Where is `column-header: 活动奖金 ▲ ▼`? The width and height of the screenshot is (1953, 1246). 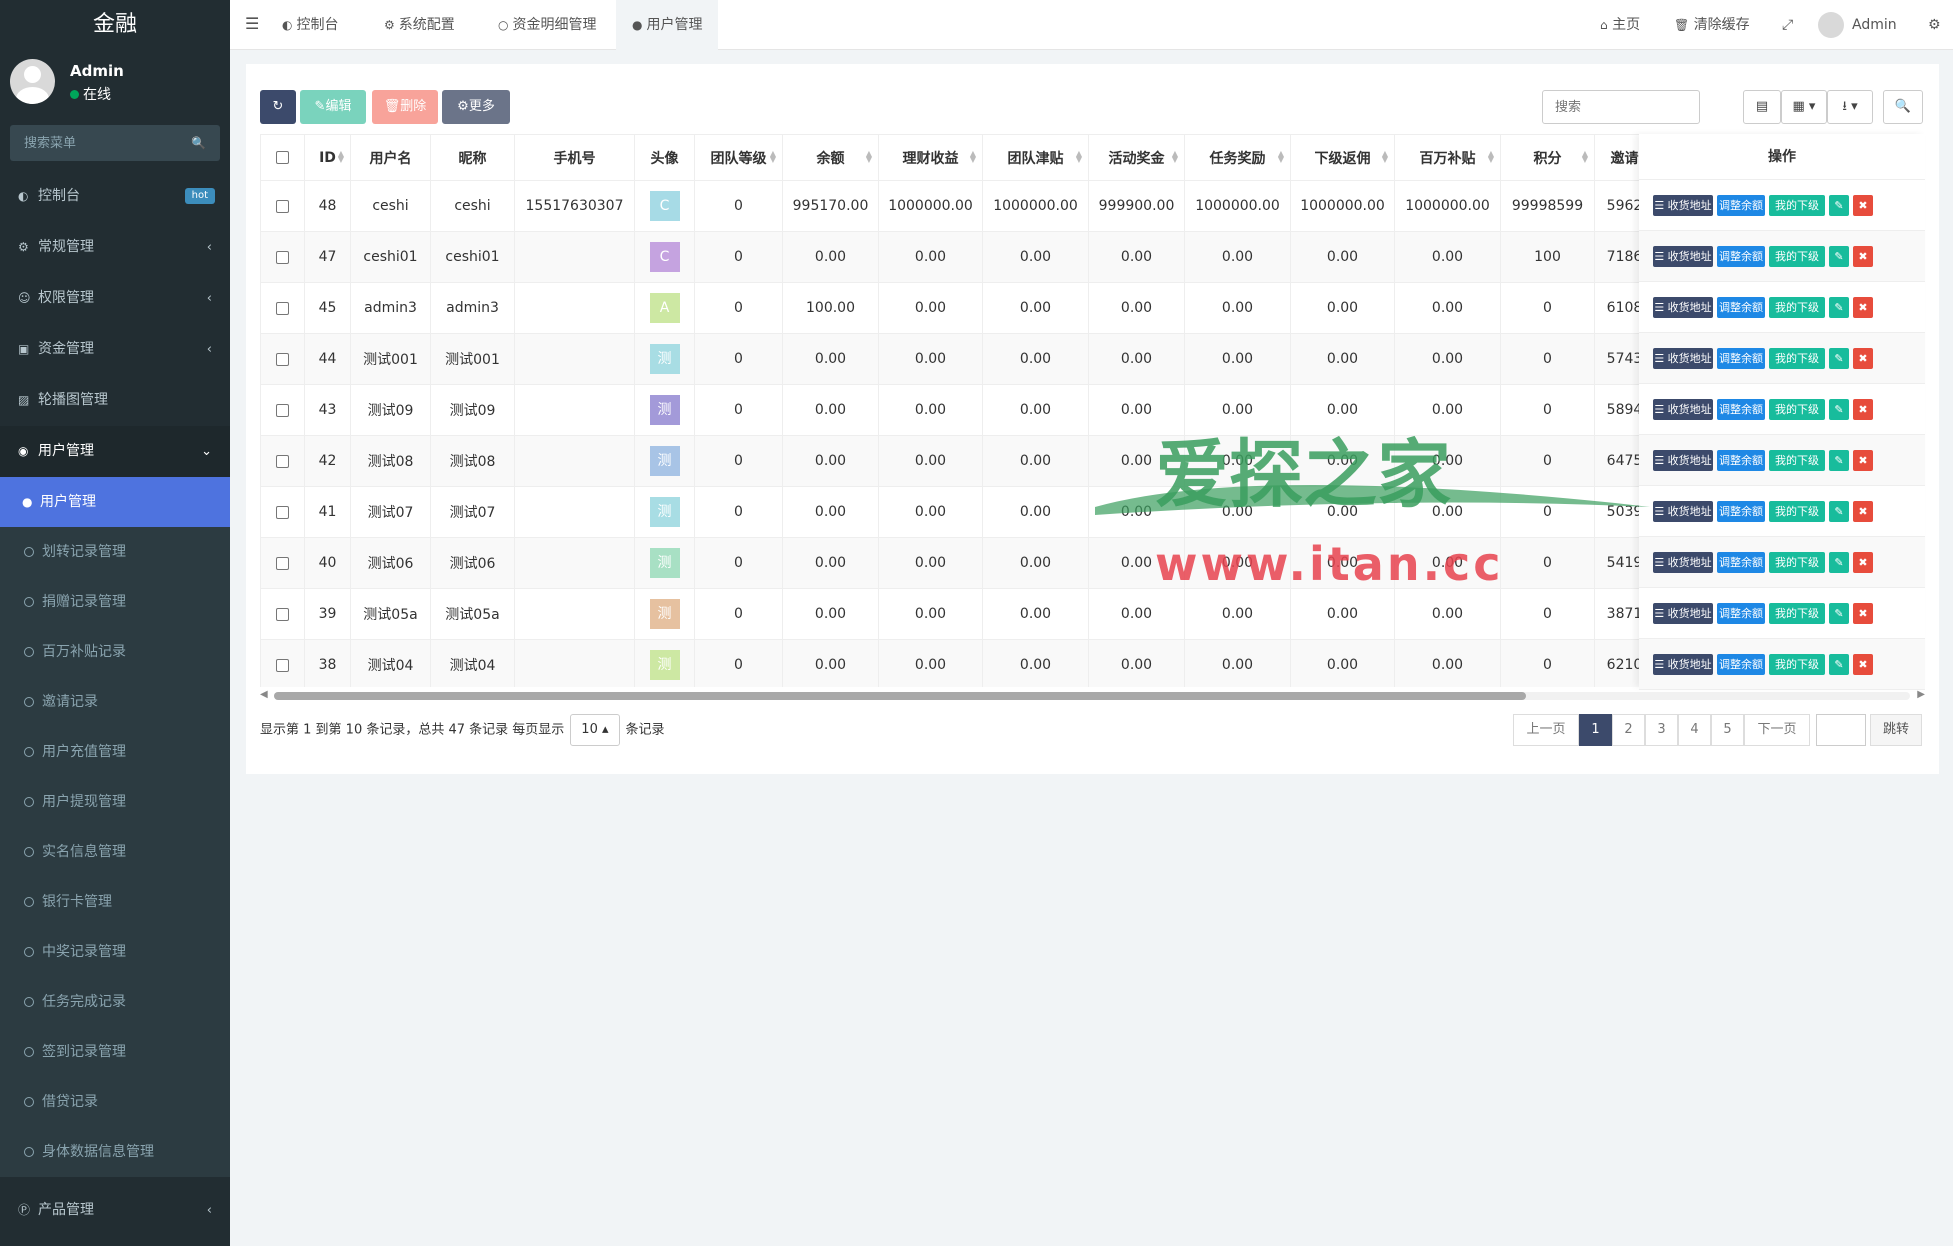 column-header: 活动奖金 ▲ ▼ is located at coordinates (1136, 157).